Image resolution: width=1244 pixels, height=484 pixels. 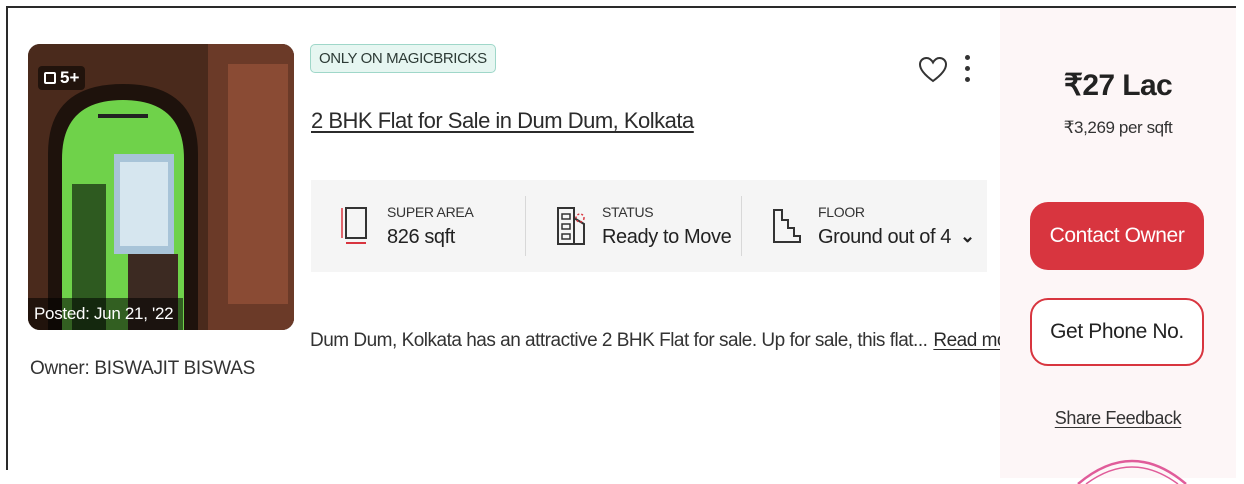 I want to click on seal-stamp-icon, so click(x=1132, y=471).